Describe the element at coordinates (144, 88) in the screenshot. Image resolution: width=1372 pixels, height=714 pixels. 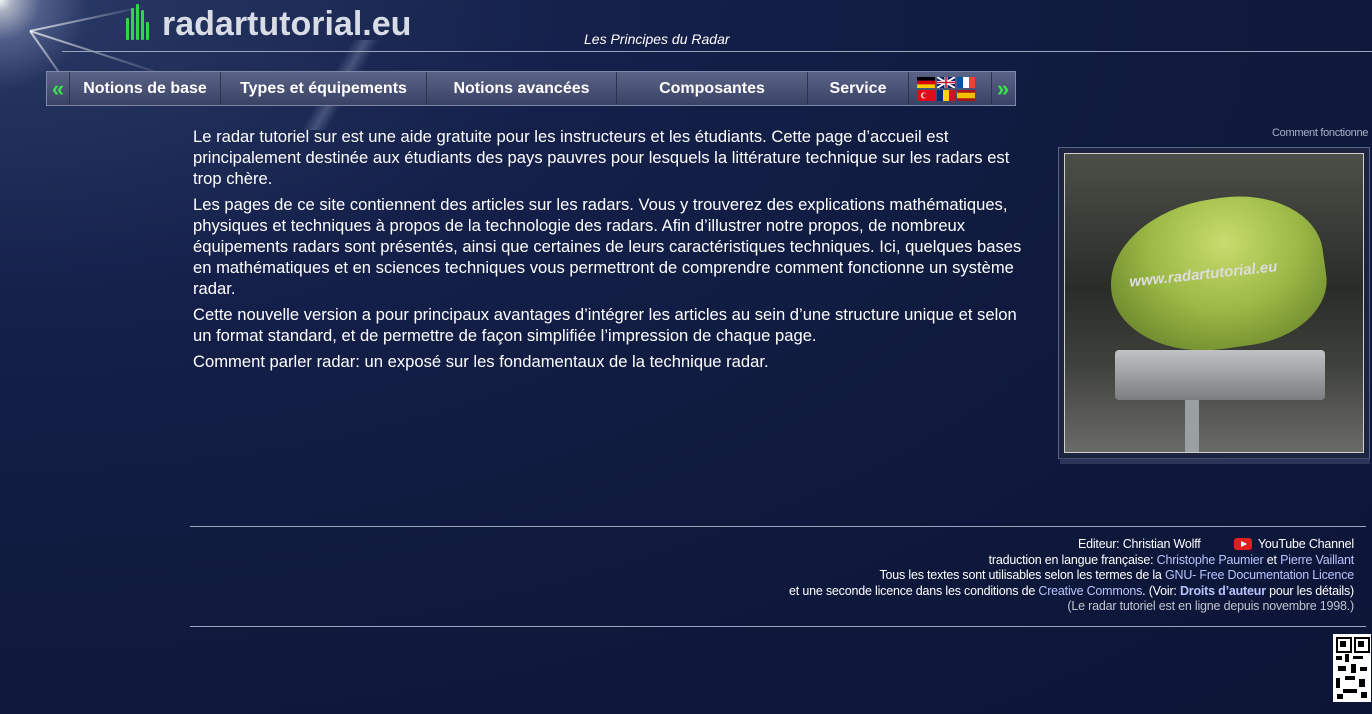
I see `nav-item-notions-de-base: Notions de base` at that location.